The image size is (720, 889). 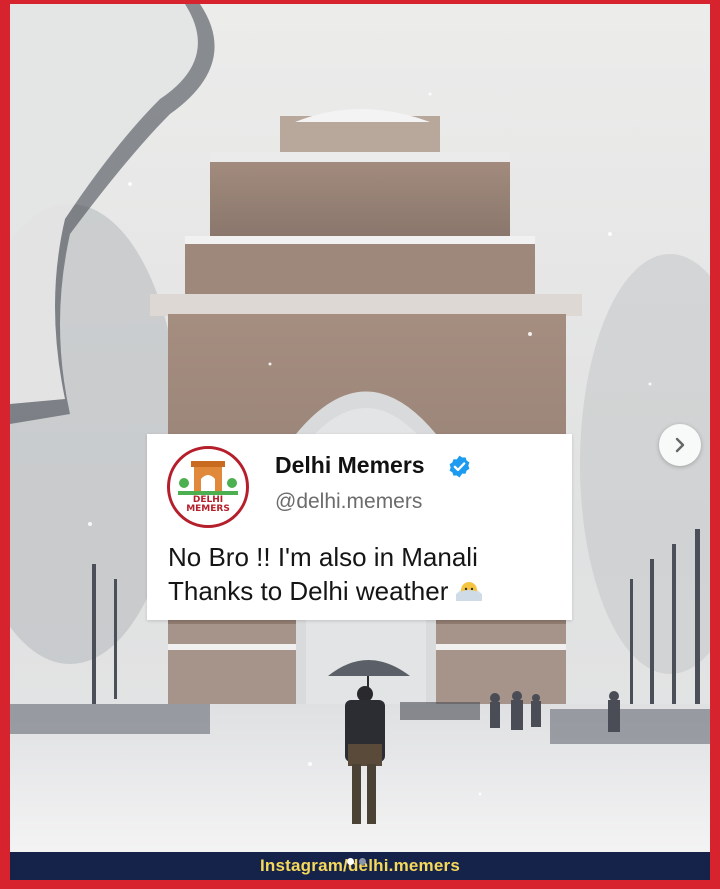 I want to click on tweet-line-2-wrap: Thanks to Delhi weather, so click(x=368, y=591).